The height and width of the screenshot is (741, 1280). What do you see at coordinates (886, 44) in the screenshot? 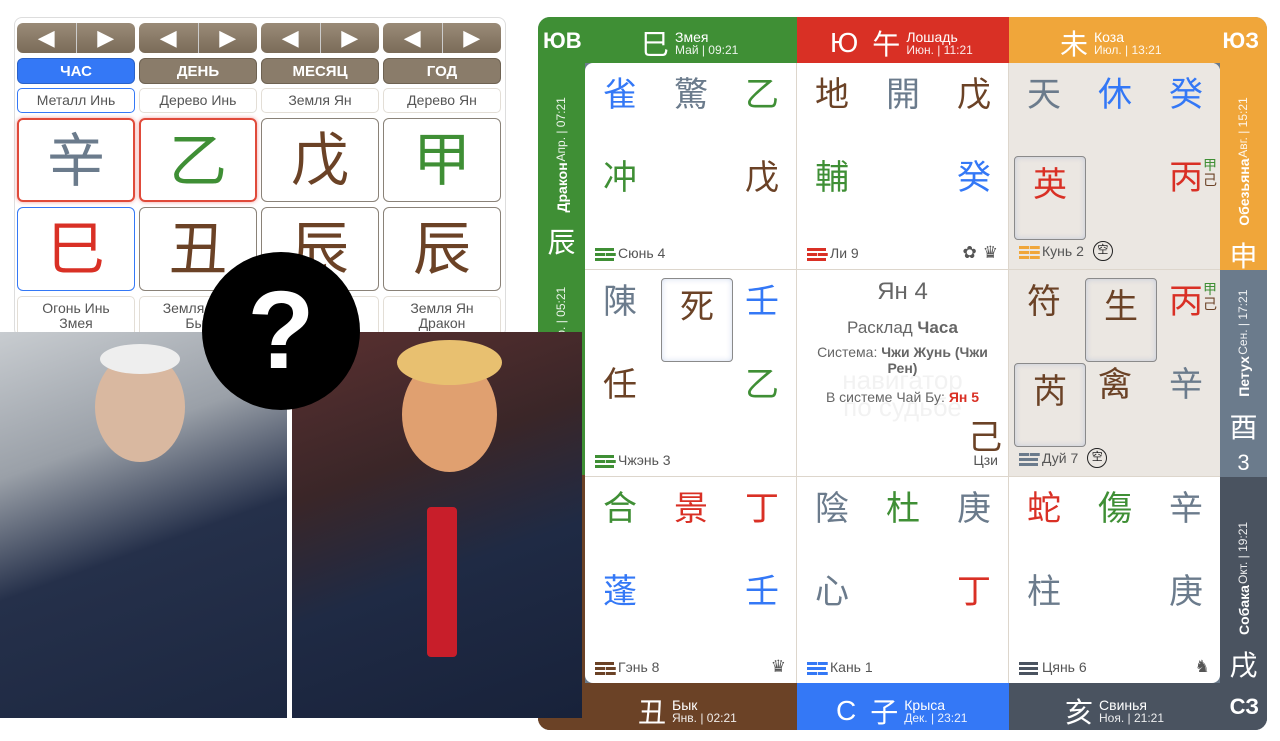
I see `zodiac-glyph: 午` at bounding box center [886, 44].